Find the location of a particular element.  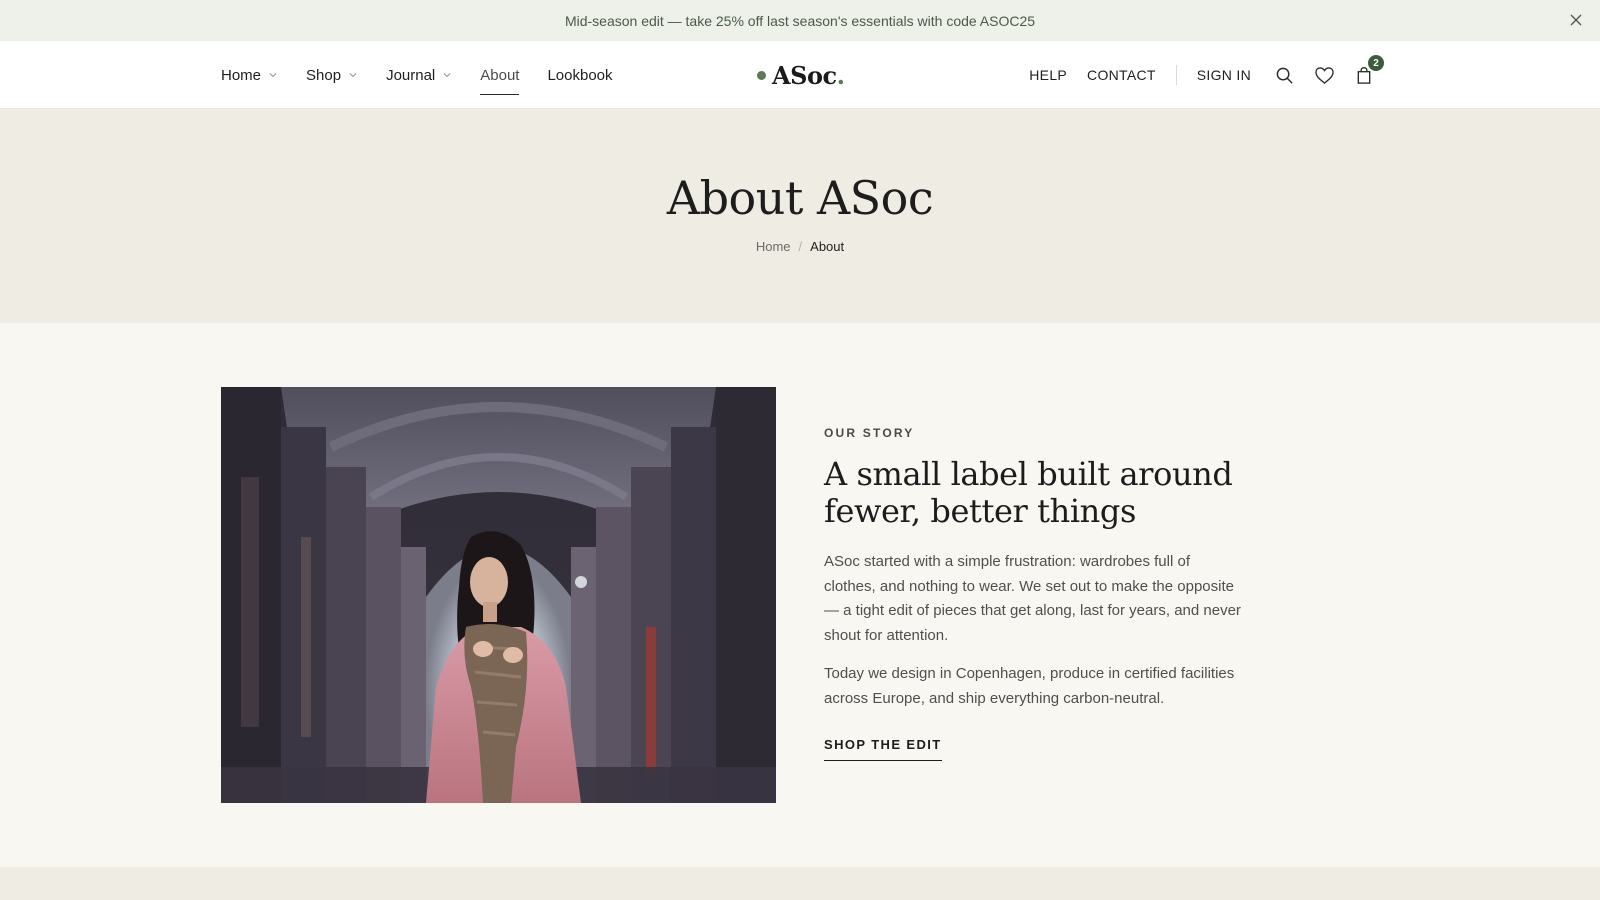

heart-icon is located at coordinates (1324, 75).